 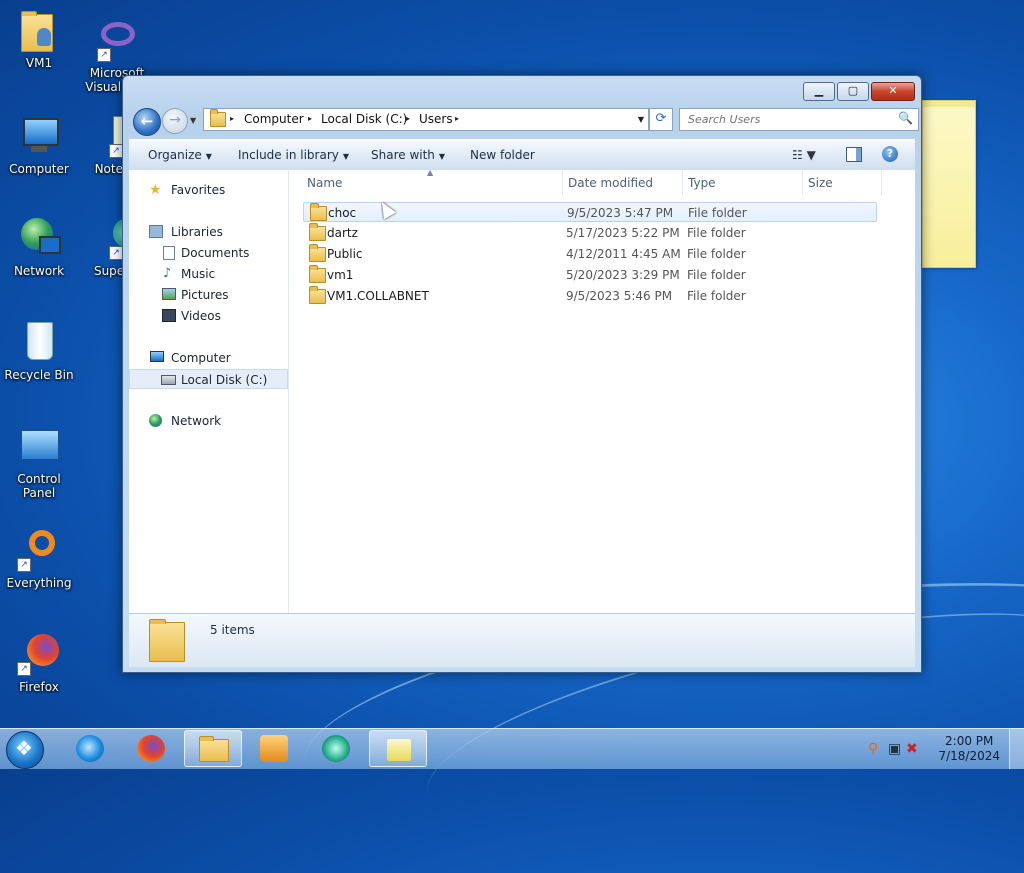 I want to click on show-desktop-button, so click(x=1016, y=749).